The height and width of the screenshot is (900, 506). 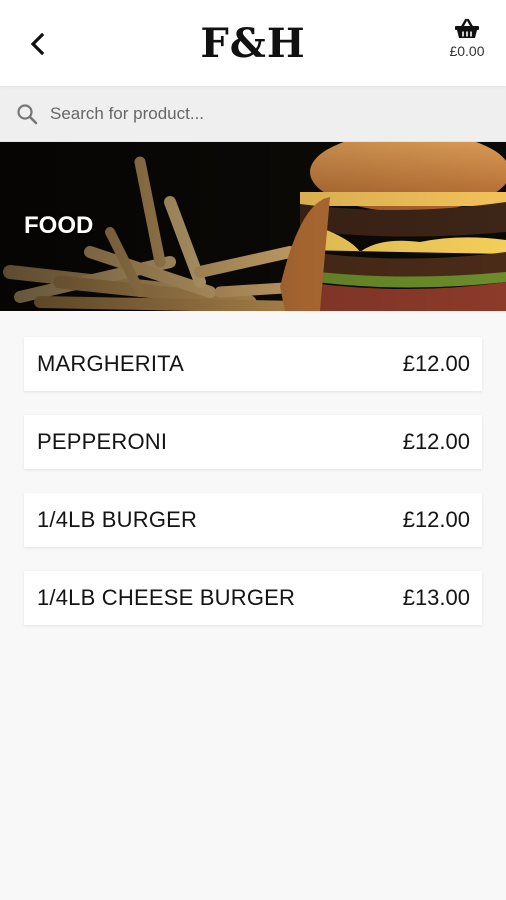 I want to click on product-item-cheese-burger: 1/4LB CHEESE BURGER £13.00, so click(x=253, y=598).